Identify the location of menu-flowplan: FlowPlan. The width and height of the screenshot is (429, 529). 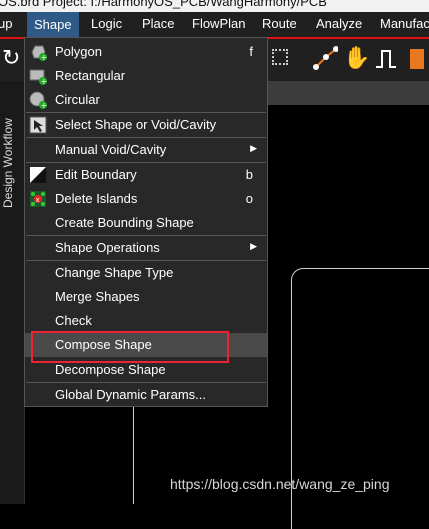
(218, 23).